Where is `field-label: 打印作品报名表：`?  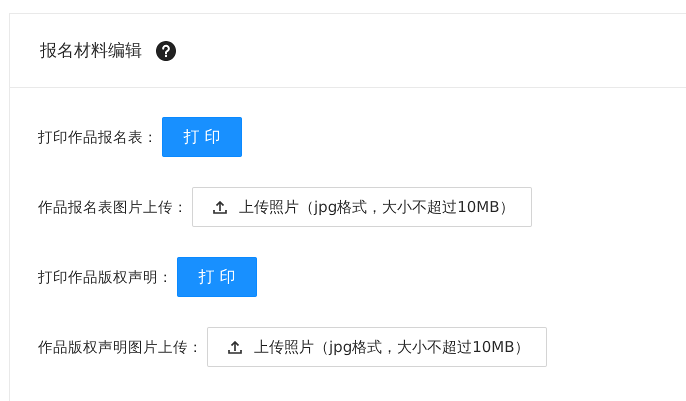 field-label: 打印作品报名表： is located at coordinates (98, 137).